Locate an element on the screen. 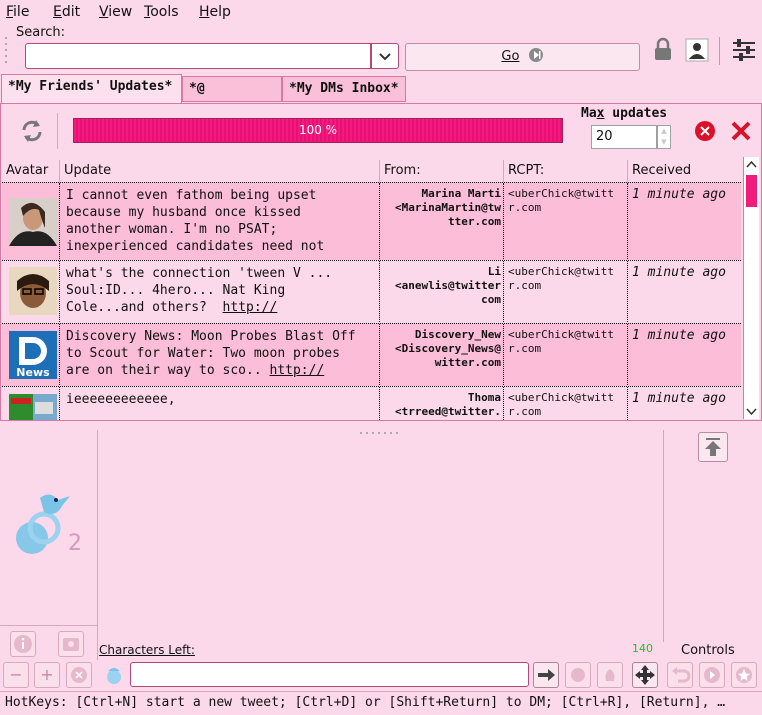 The height and width of the screenshot is (715, 762). left-column-rule is located at coordinates (48, 625).